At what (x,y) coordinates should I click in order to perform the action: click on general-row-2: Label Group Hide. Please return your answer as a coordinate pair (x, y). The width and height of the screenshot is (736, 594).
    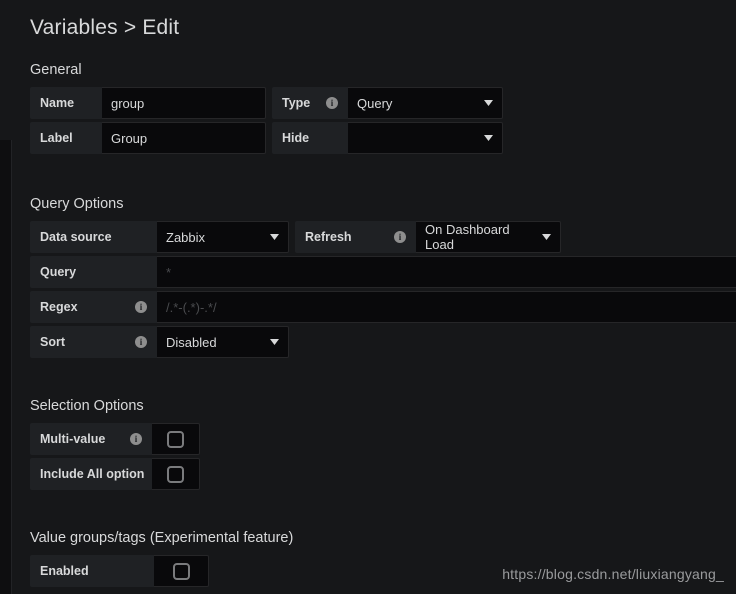
    Looking at the image, I should click on (383, 138).